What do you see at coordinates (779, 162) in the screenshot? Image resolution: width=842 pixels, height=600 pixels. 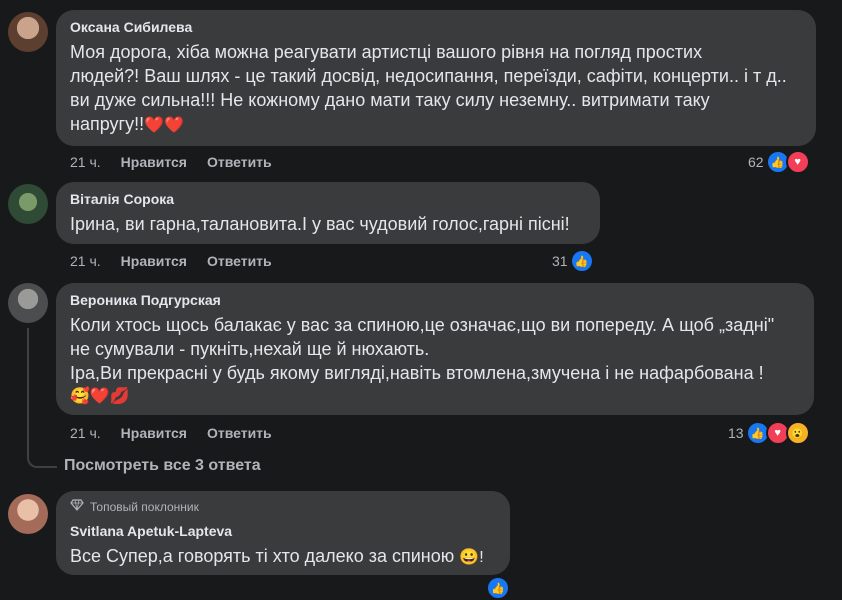 I see `reaction-summary: 62 👍 ♥` at bounding box center [779, 162].